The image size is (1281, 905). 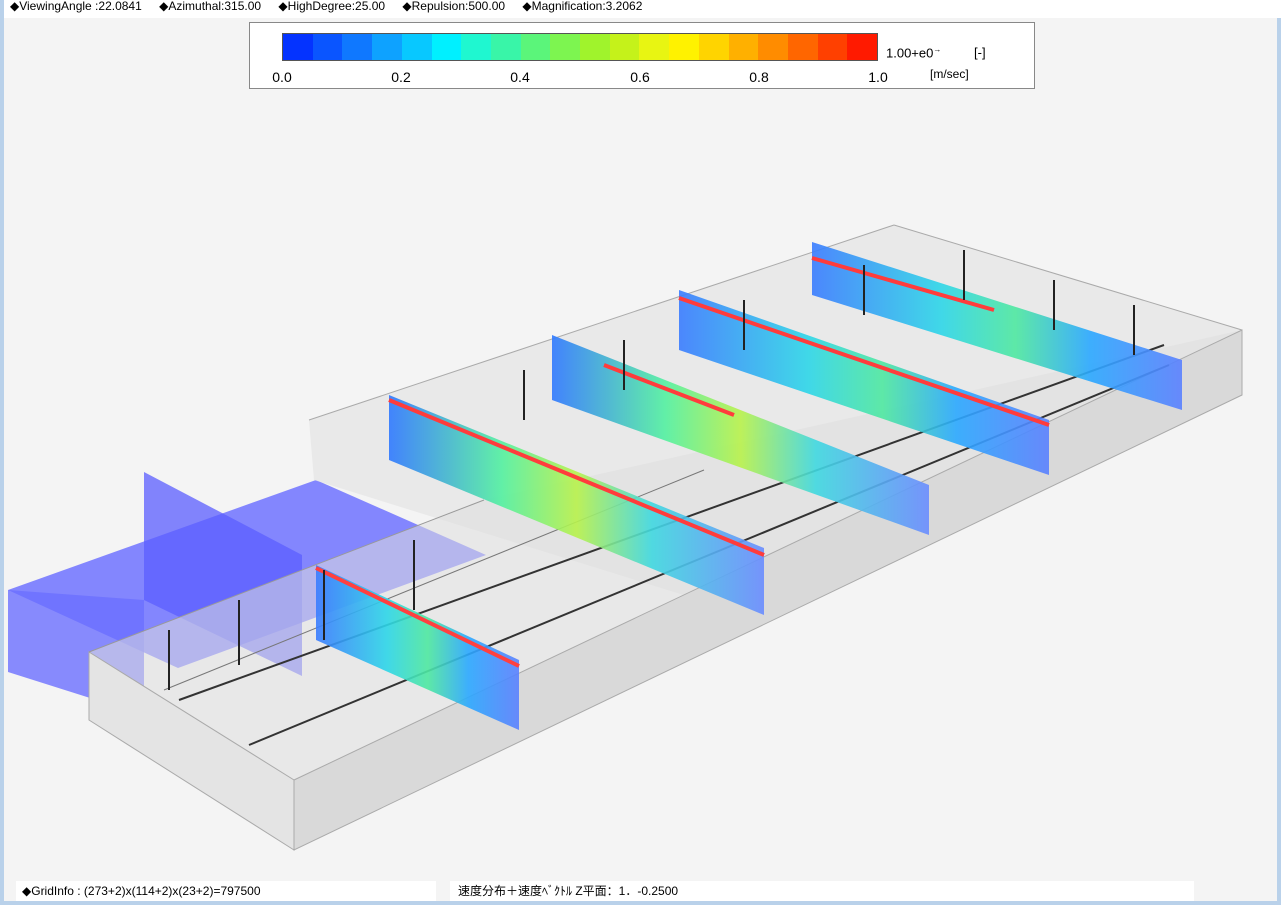 What do you see at coordinates (282, 77) in the screenshot?
I see `legend-tick: 0.0` at bounding box center [282, 77].